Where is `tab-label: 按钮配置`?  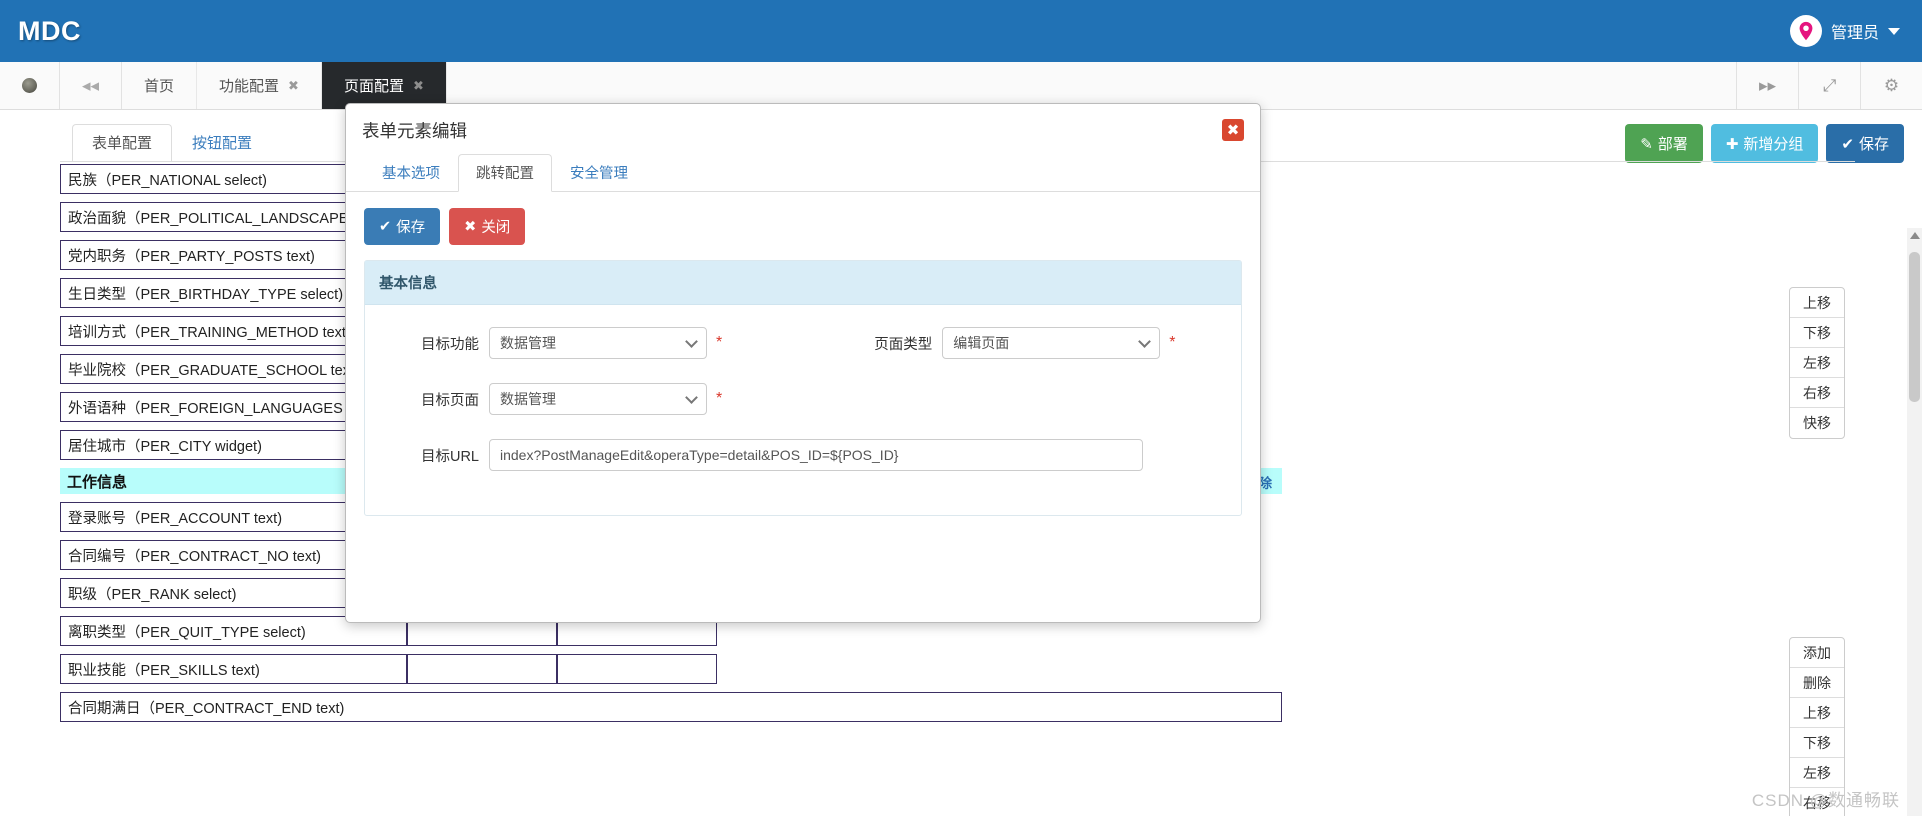
tab-label: 按钮配置 is located at coordinates (222, 143).